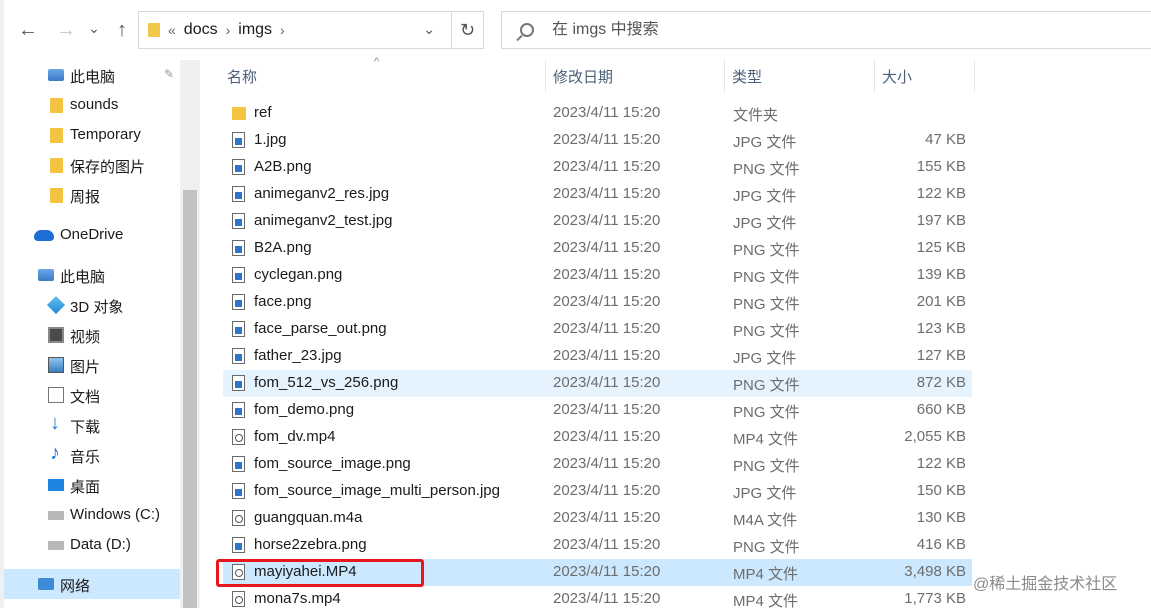  What do you see at coordinates (201, 30) in the screenshot?
I see `breadcrumb-docs: docs` at bounding box center [201, 30].